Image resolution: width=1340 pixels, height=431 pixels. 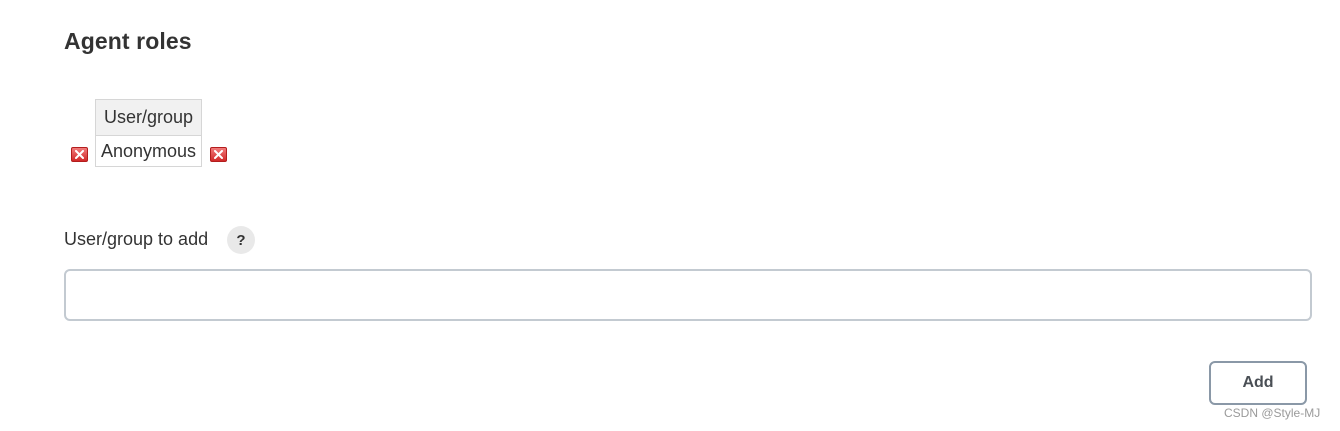 What do you see at coordinates (136, 239) in the screenshot?
I see `user-group-to-add-label: User/group to add` at bounding box center [136, 239].